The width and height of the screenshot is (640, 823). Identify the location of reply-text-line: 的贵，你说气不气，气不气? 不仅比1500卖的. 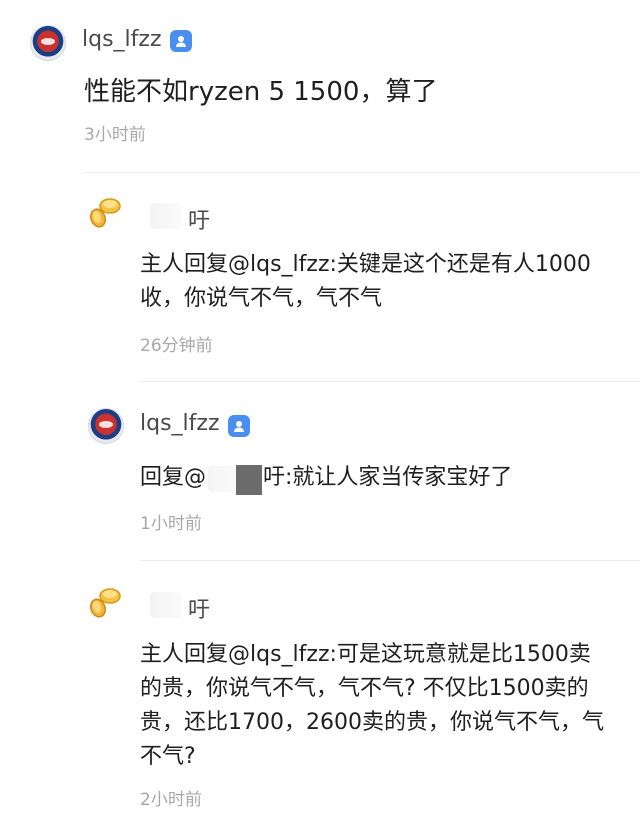
(364, 688).